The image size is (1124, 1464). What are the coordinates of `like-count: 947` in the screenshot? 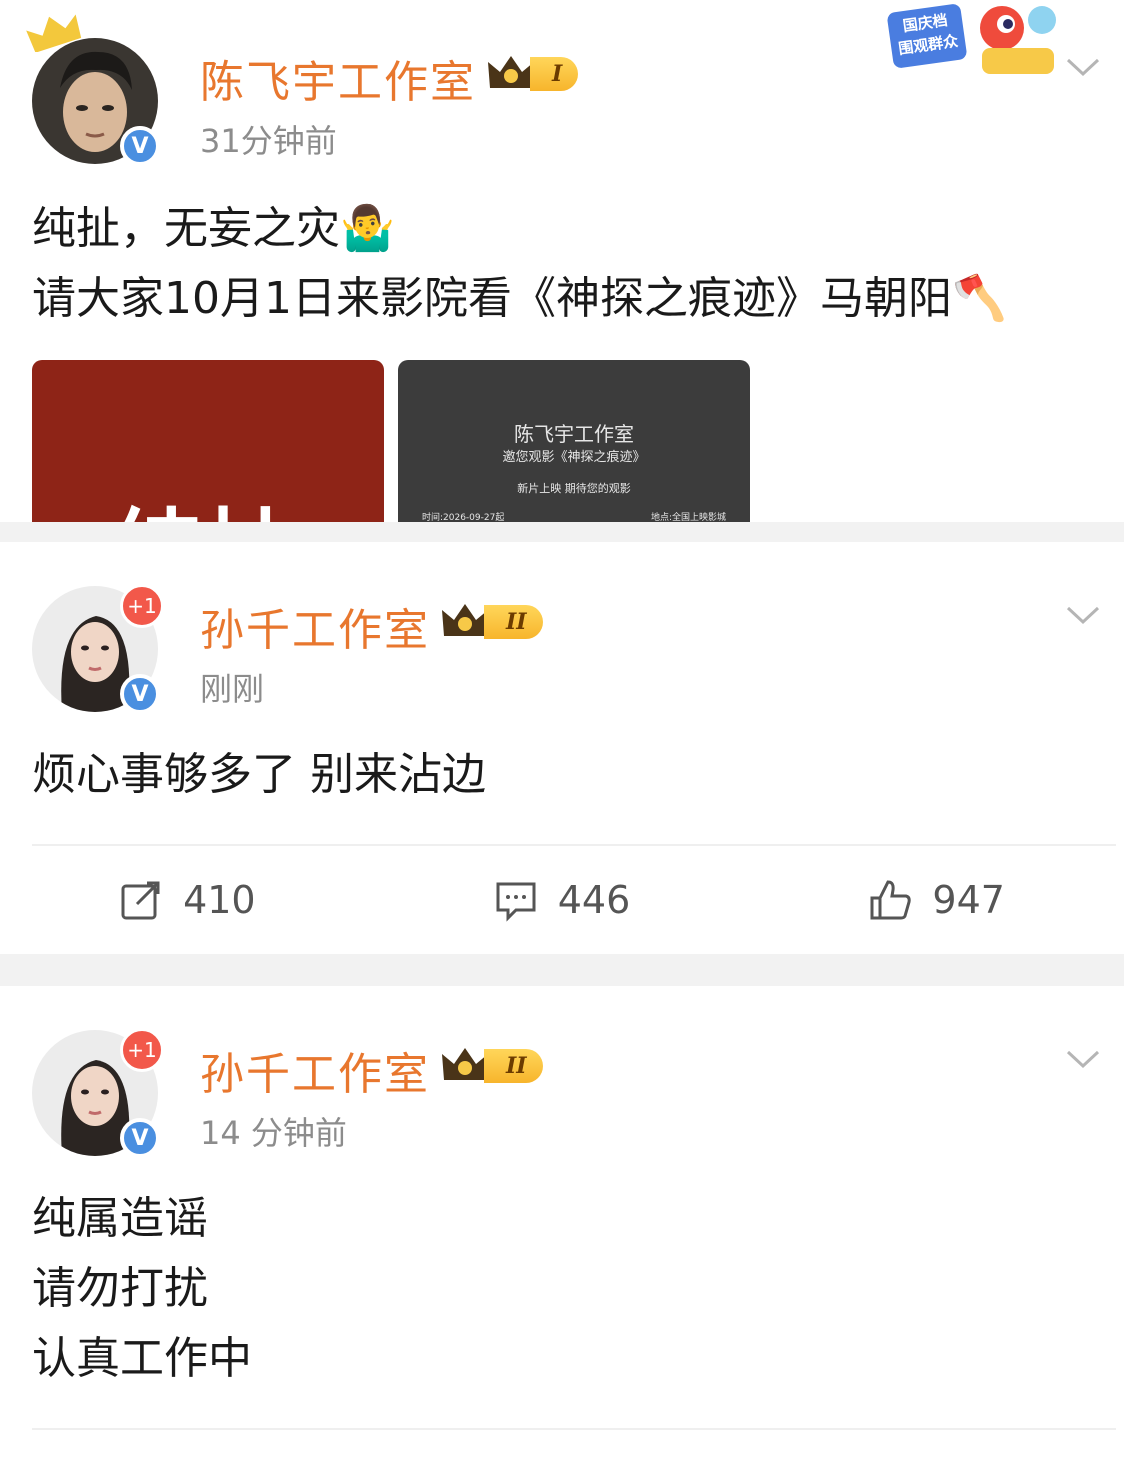 It's located at (968, 900).